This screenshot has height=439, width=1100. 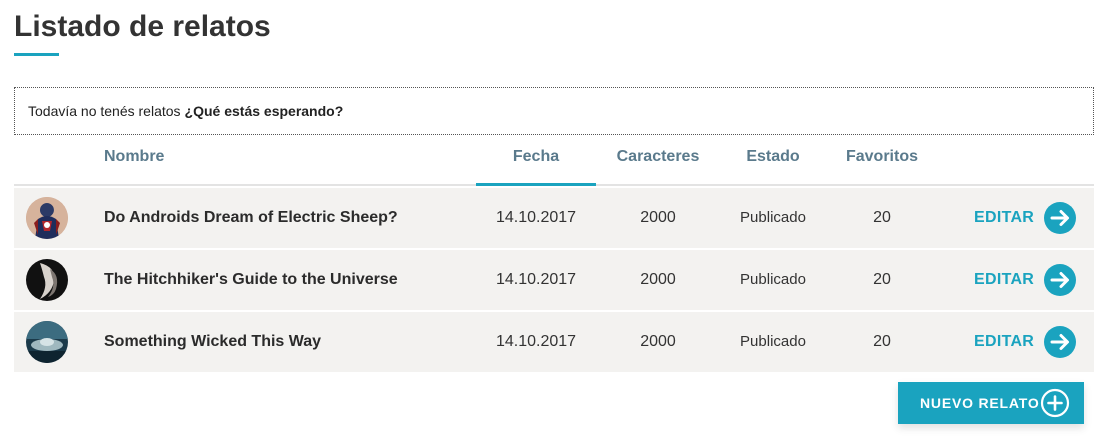 What do you see at coordinates (284, 159) in the screenshot?
I see `header-nombre: Nombre` at bounding box center [284, 159].